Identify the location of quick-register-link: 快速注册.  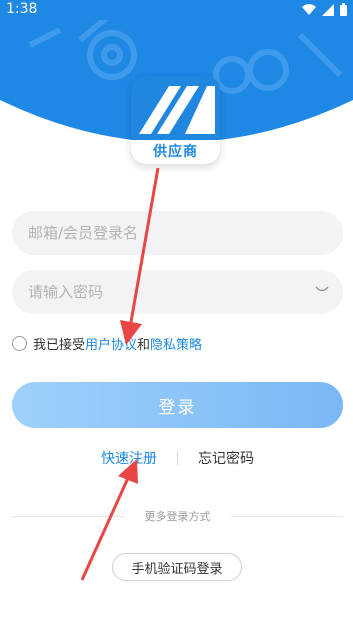
(129, 458).